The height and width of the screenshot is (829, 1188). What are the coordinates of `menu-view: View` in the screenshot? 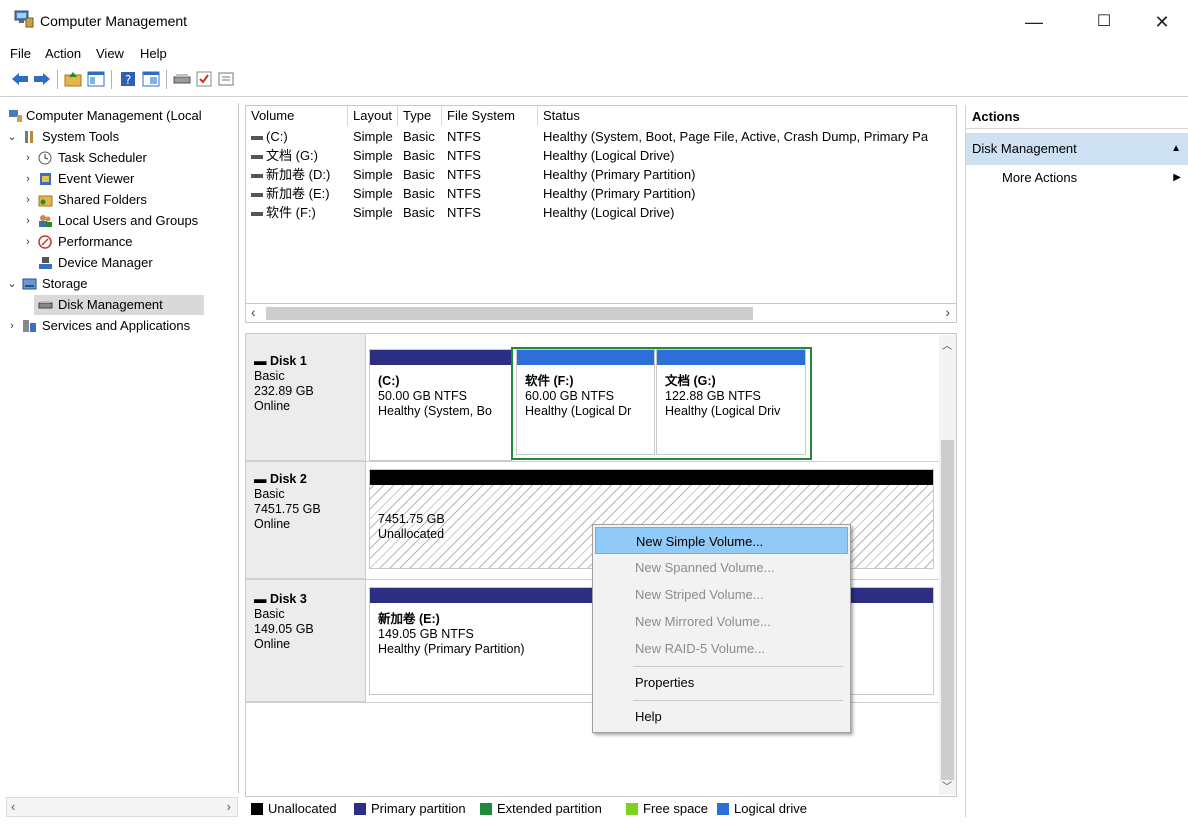 It's located at (110, 53).